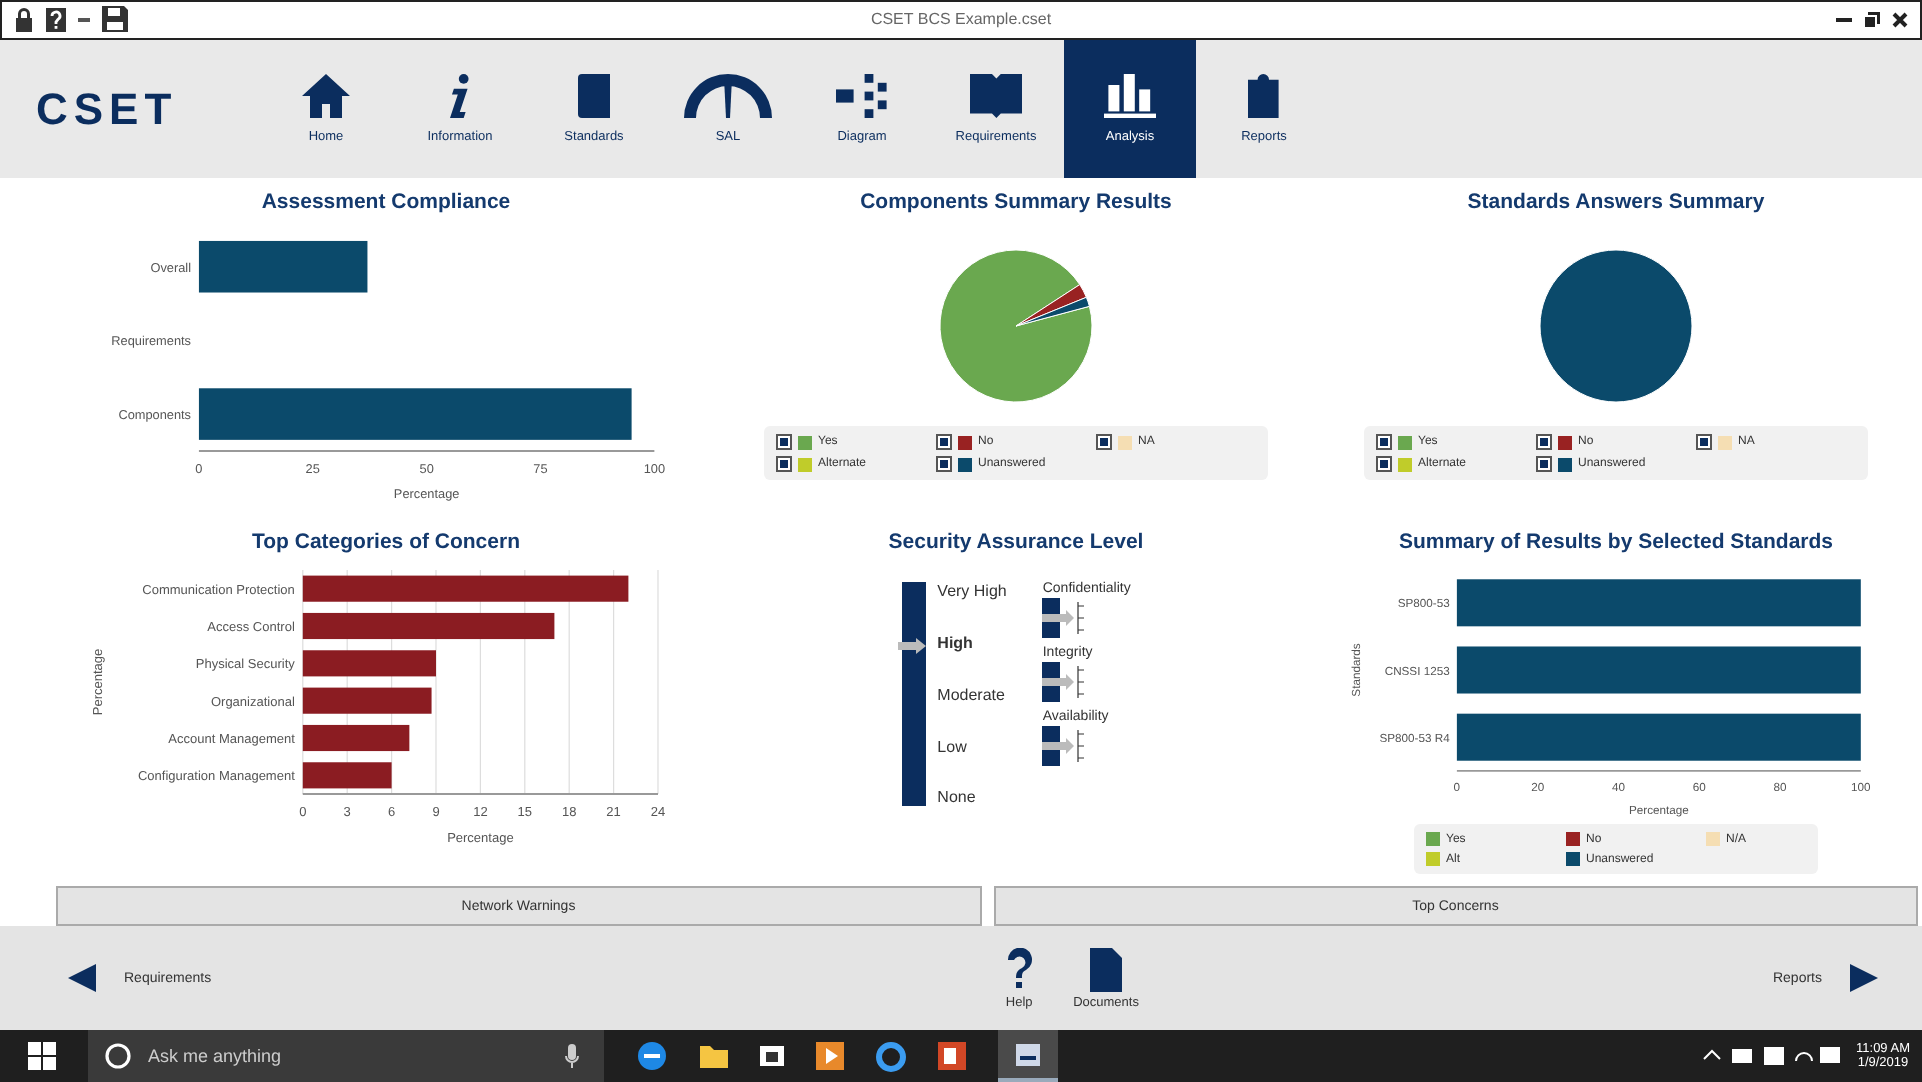 The width and height of the screenshot is (1922, 1082). Describe the element at coordinates (1264, 96) in the screenshot. I see `clipboard-icon` at that location.